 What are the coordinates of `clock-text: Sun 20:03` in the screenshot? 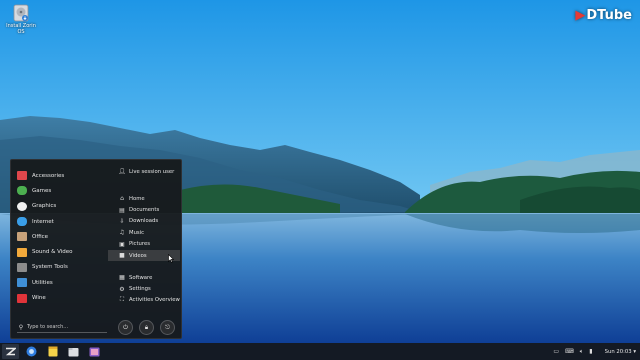 It's located at (618, 351).